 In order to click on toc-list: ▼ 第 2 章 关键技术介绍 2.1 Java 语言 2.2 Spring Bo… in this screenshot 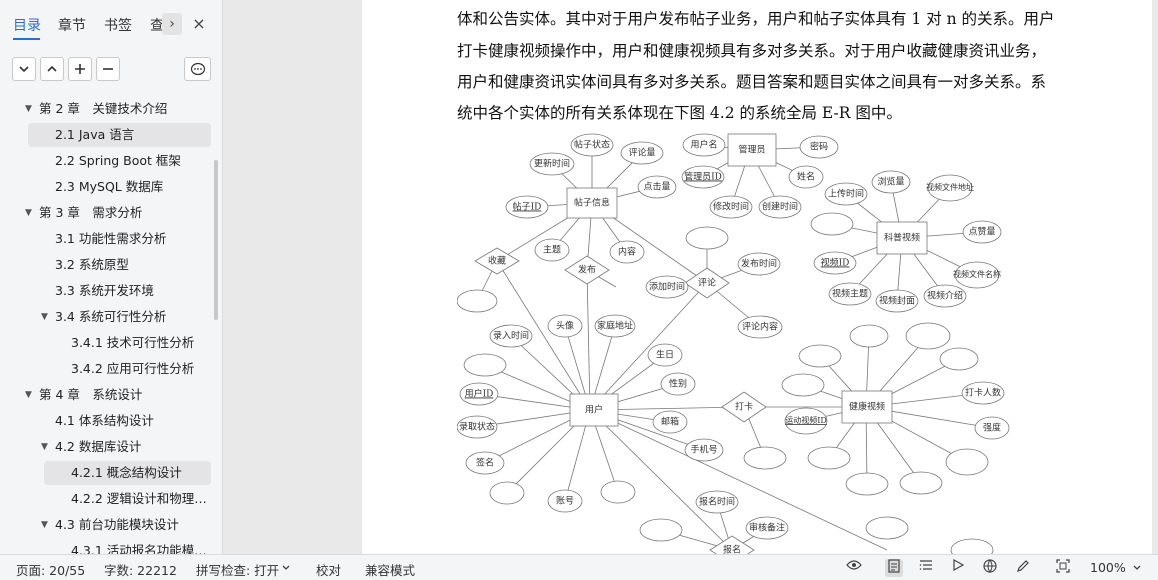, I will do `click(106, 325)`.